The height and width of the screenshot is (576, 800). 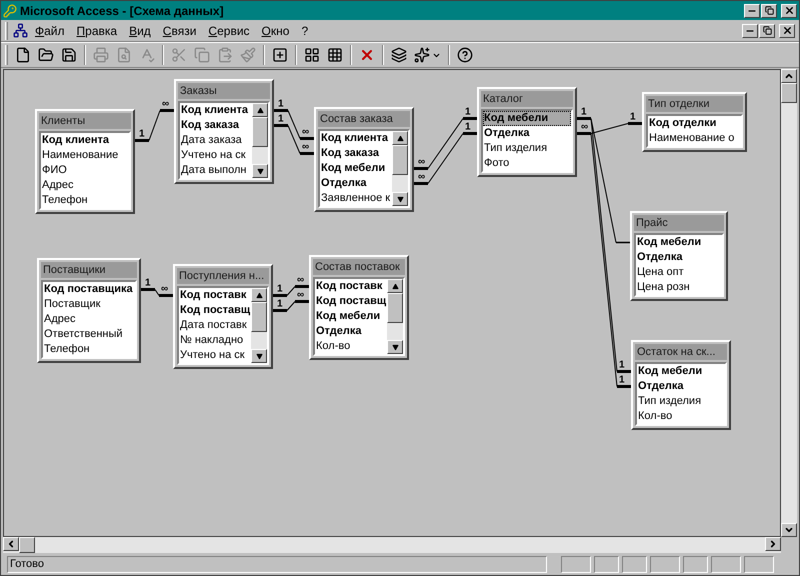 I want to click on table-title: Каталог, so click(x=527, y=99).